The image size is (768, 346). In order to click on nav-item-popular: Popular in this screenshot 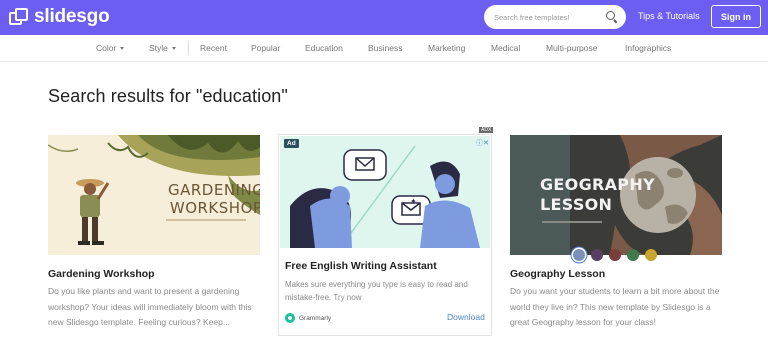, I will do `click(265, 48)`.